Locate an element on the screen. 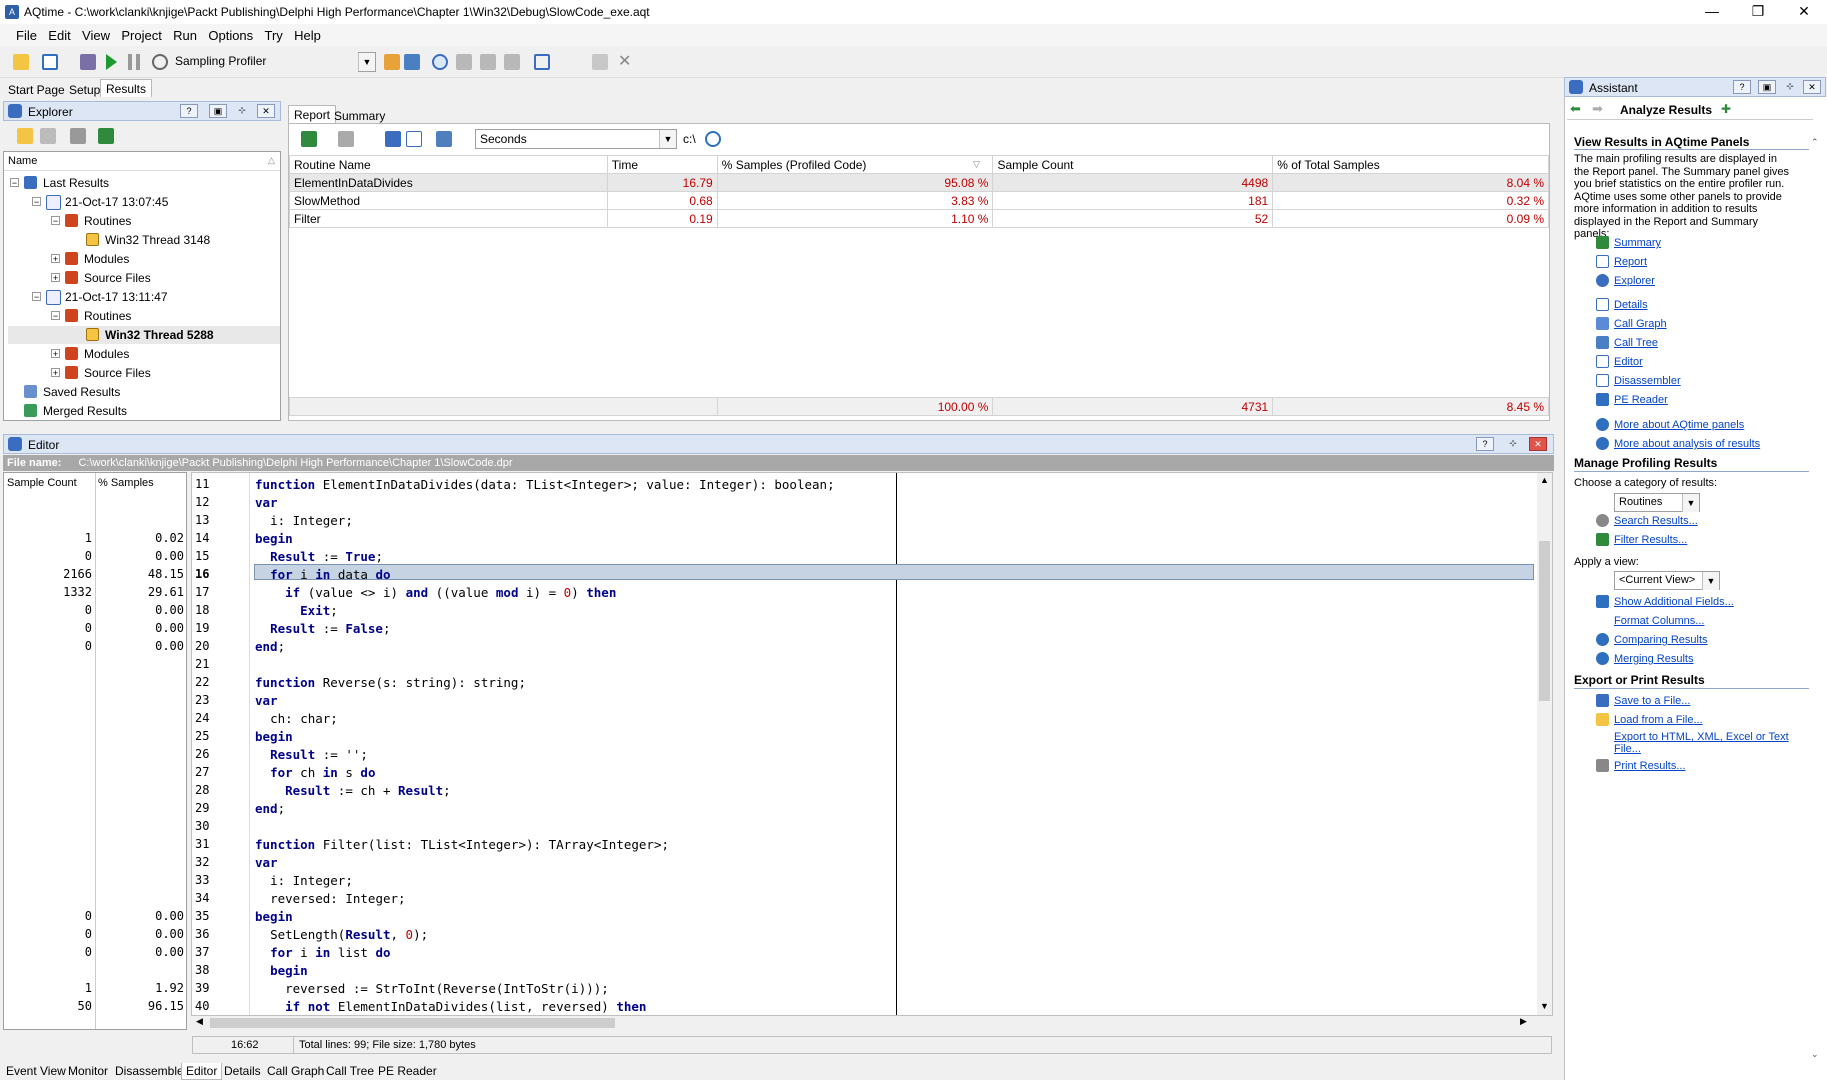 This screenshot has height=1080, width=1827. grid-icon is located at coordinates (414, 139).